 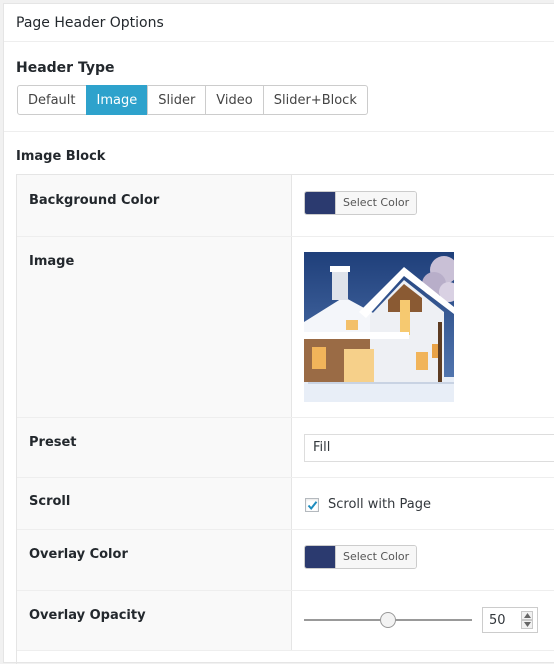 I want to click on opacity-value: 50, so click(x=497, y=620).